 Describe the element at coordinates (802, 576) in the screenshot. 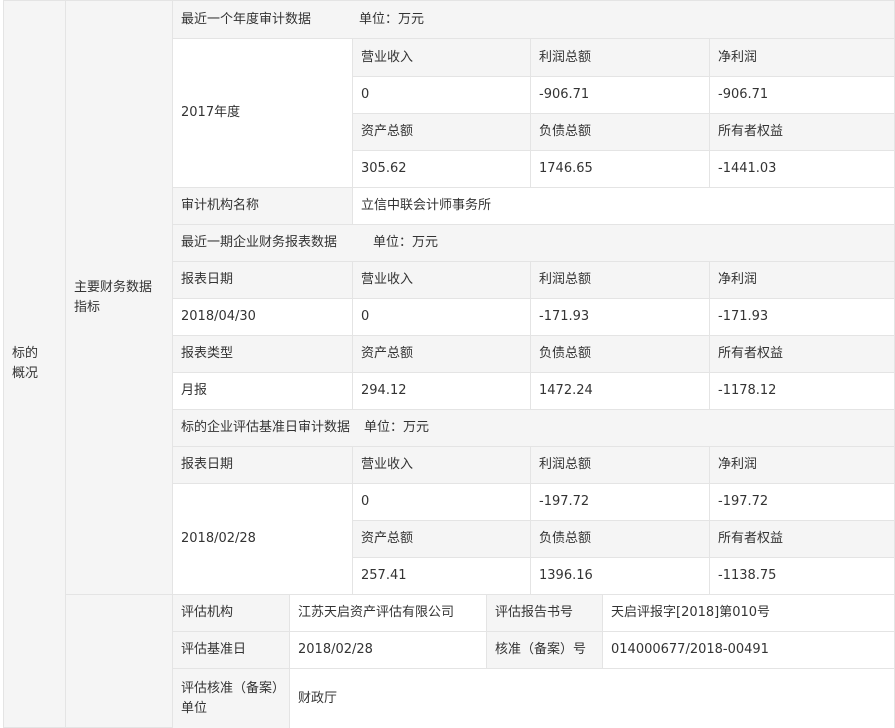

I see `eval-v2-2: -1138.75` at that location.